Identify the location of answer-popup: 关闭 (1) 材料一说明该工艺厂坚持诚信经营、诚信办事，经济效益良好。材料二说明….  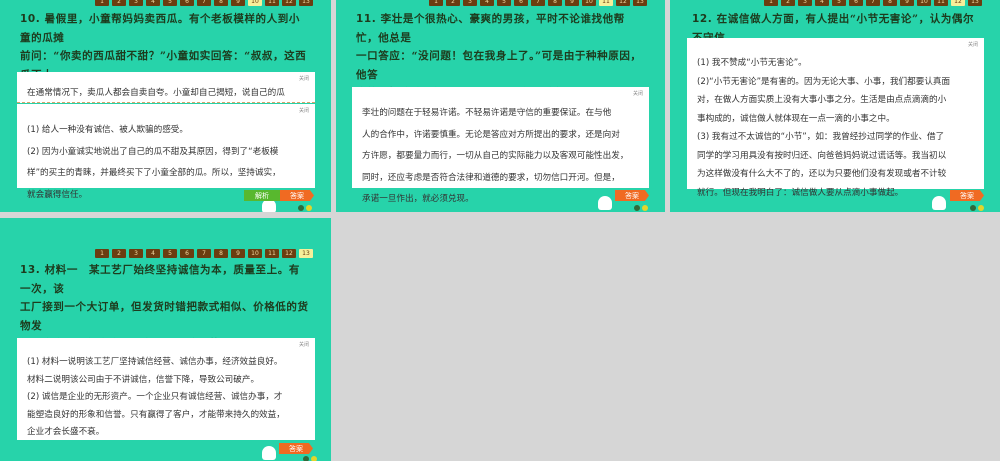
(166, 389).